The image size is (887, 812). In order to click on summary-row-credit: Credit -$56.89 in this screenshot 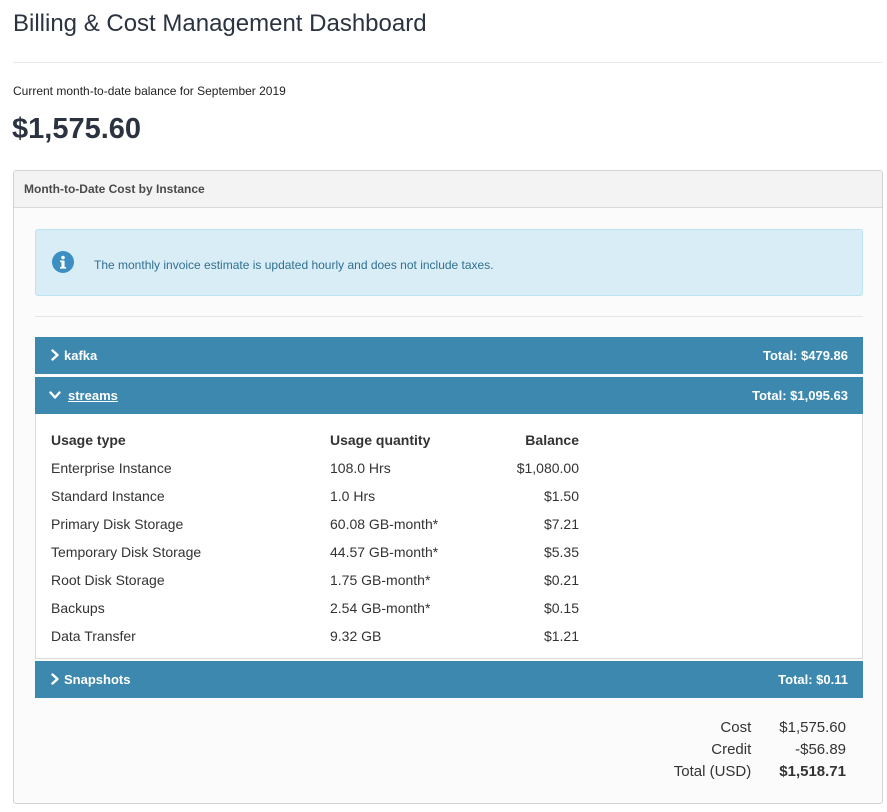, I will do `click(760, 749)`.